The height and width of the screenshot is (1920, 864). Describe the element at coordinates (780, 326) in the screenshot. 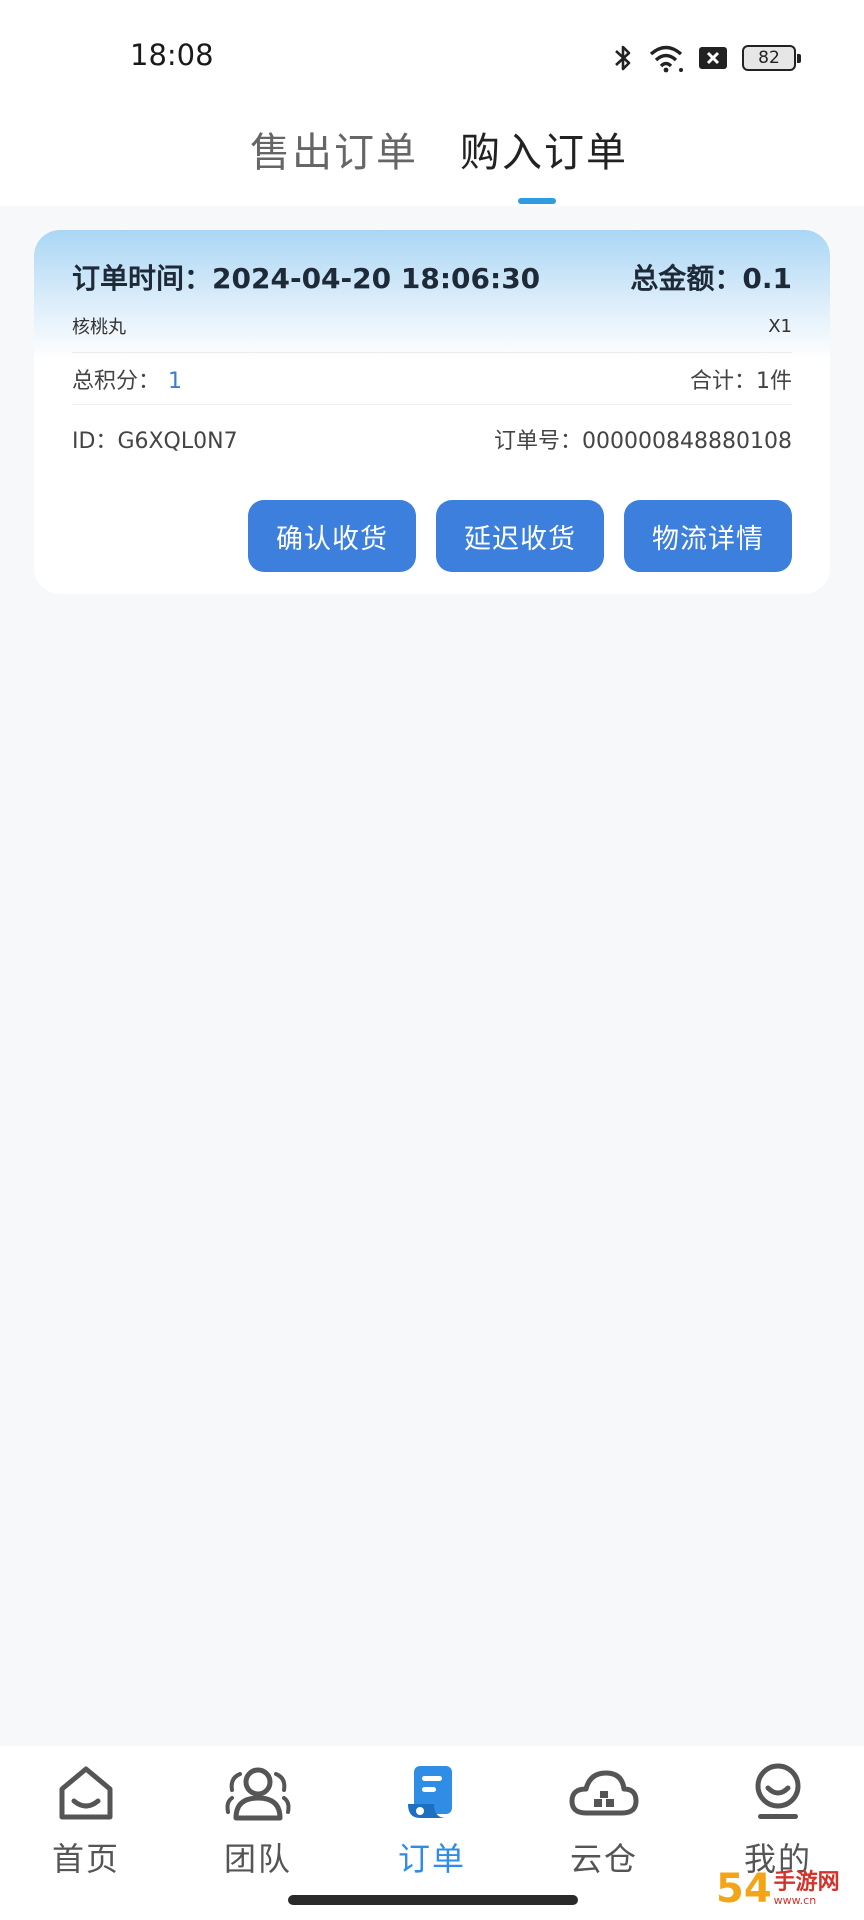

I see `product-quantity: X1` at that location.